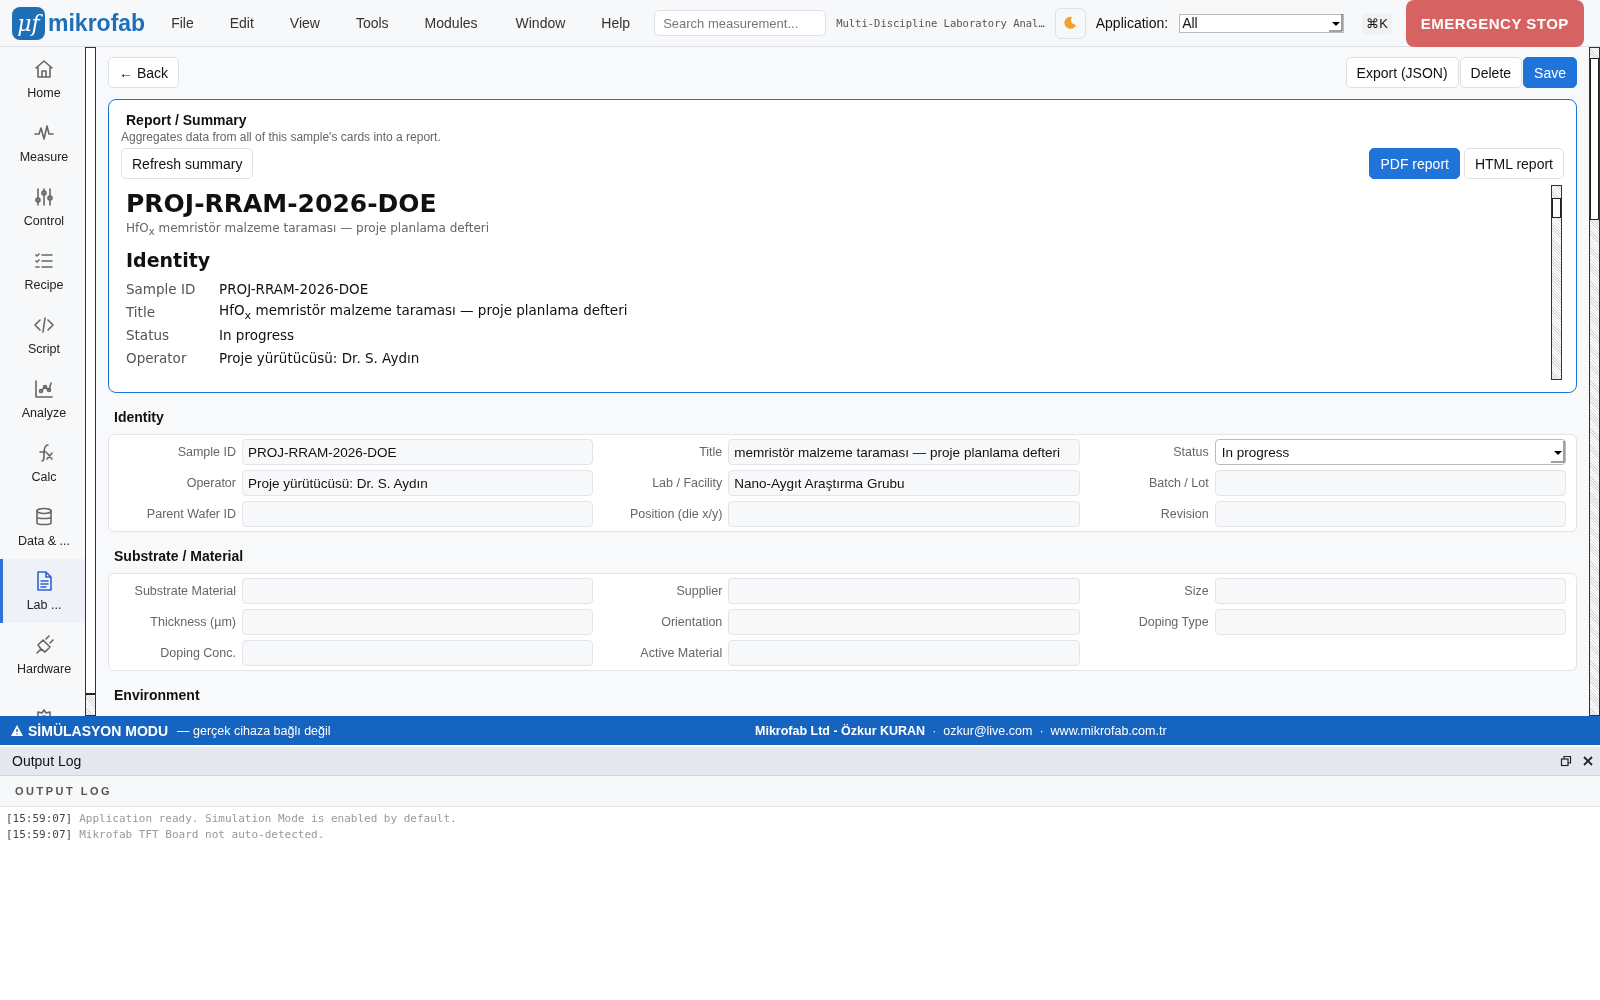 This screenshot has height=1000, width=1600. I want to click on field-label: Revision, so click(1184, 514).